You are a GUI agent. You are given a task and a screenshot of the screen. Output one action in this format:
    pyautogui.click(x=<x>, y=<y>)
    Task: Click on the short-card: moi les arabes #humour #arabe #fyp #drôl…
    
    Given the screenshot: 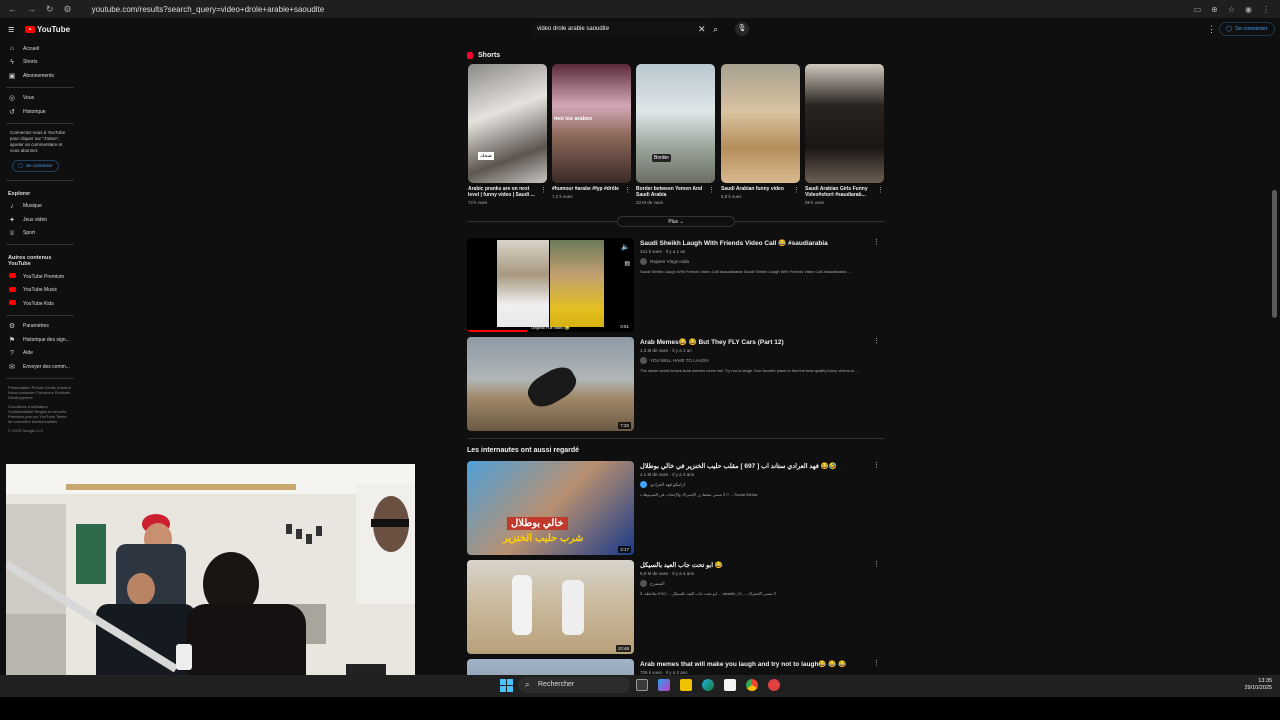 What is the action you would take?
    pyautogui.click(x=591, y=131)
    